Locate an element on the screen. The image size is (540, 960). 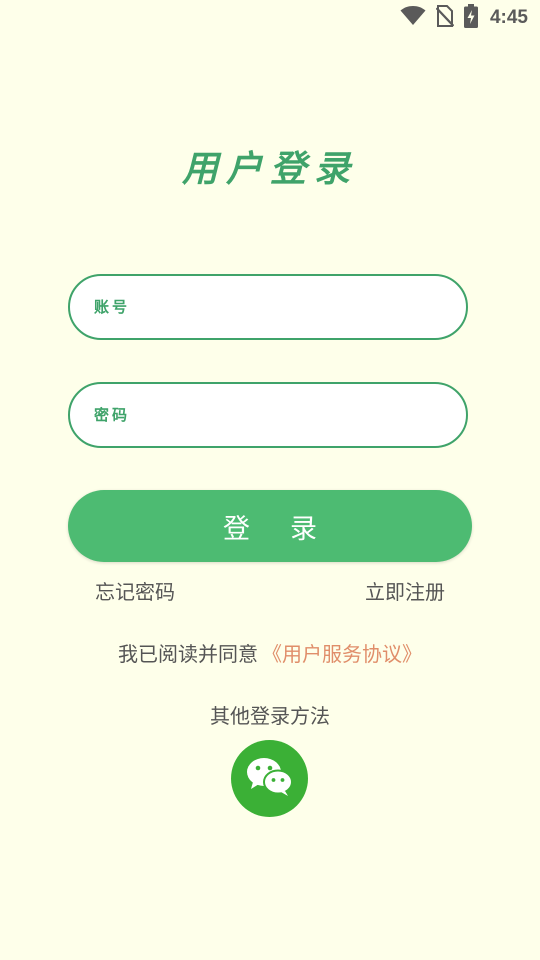
user-agreement-link: 《用户服务协议》 is located at coordinates (342, 654).